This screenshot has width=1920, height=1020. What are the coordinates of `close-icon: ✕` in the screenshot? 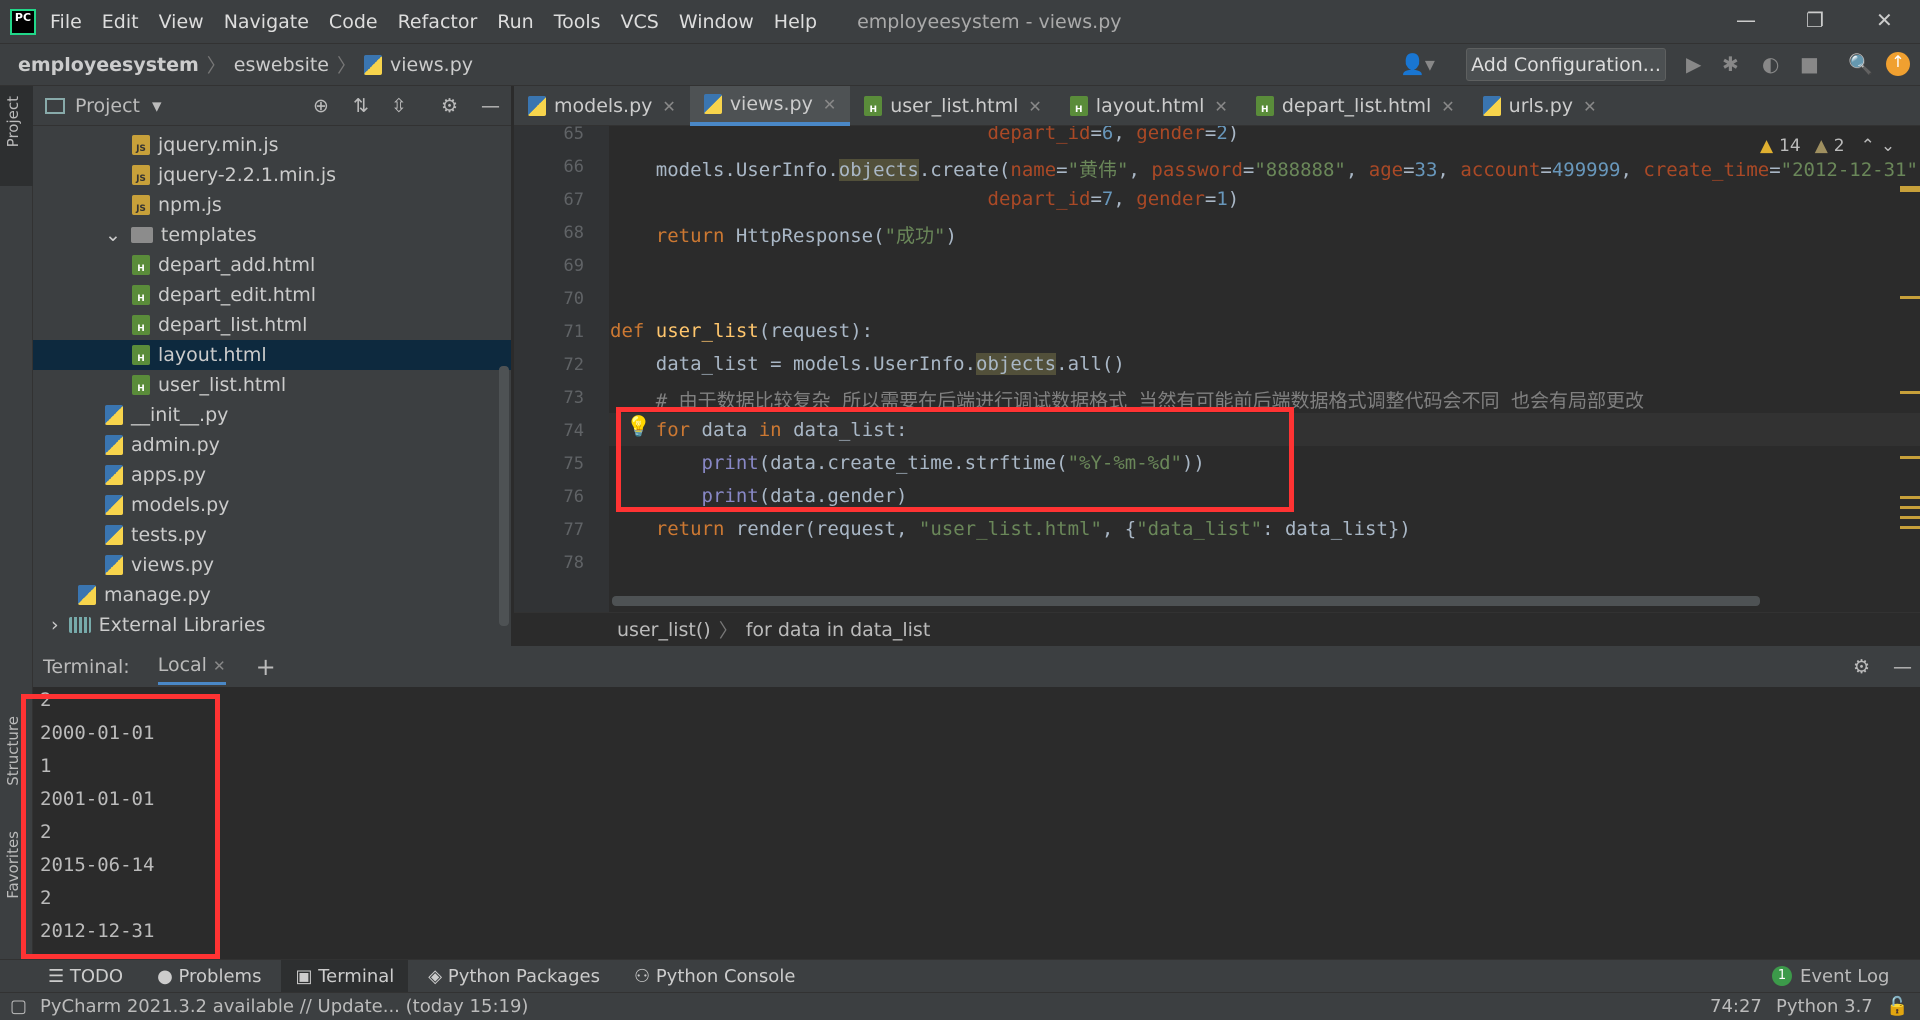 It's located at (1884, 20).